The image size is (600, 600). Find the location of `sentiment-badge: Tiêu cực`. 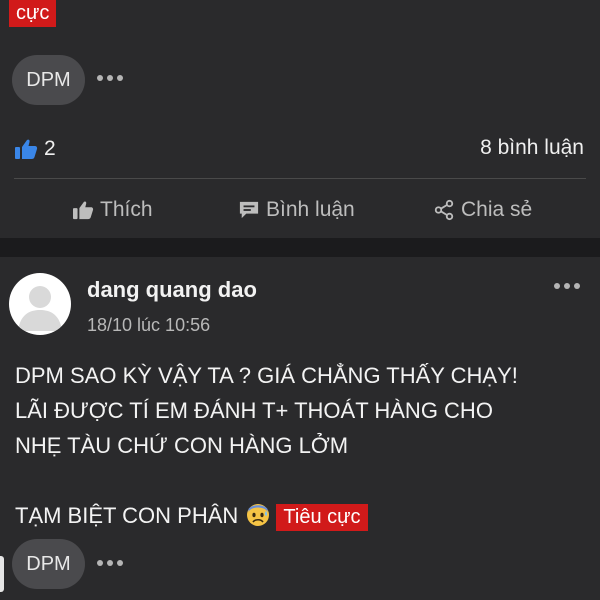

sentiment-badge: Tiêu cực is located at coordinates (322, 517).